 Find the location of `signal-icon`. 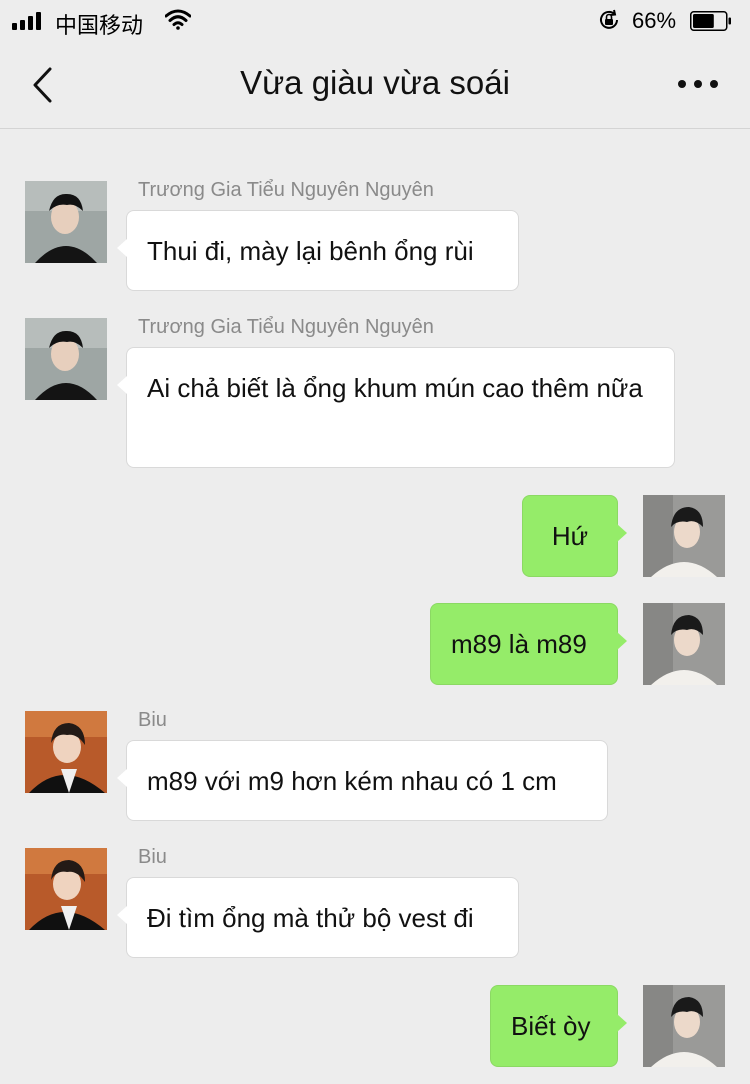

signal-icon is located at coordinates (30, 21).